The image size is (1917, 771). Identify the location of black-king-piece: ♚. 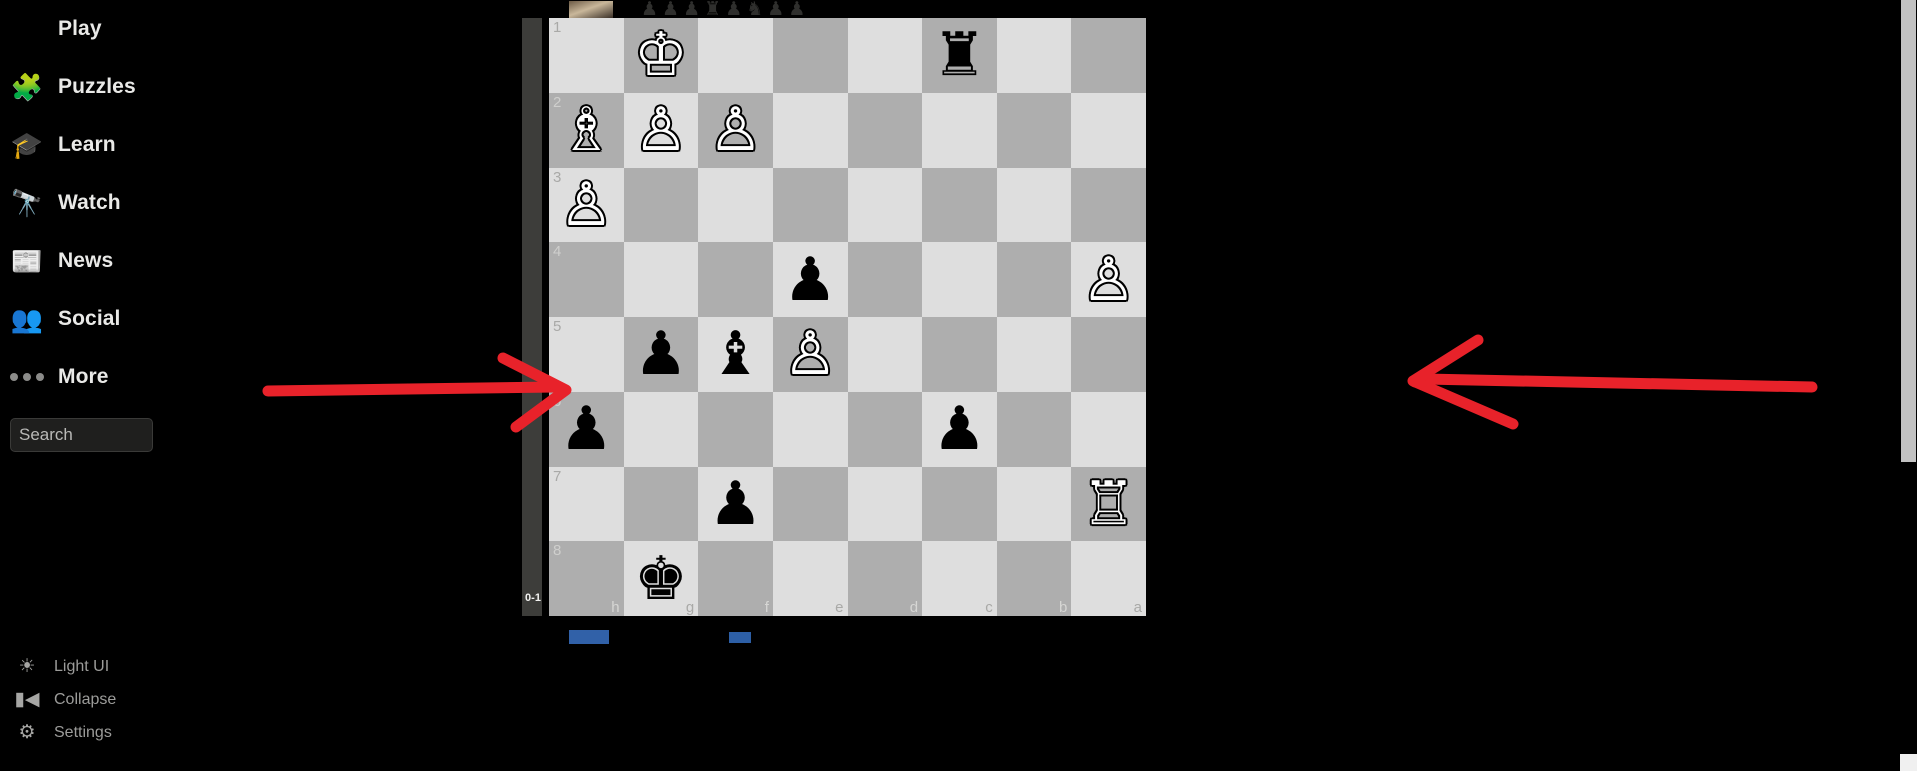
(661, 578).